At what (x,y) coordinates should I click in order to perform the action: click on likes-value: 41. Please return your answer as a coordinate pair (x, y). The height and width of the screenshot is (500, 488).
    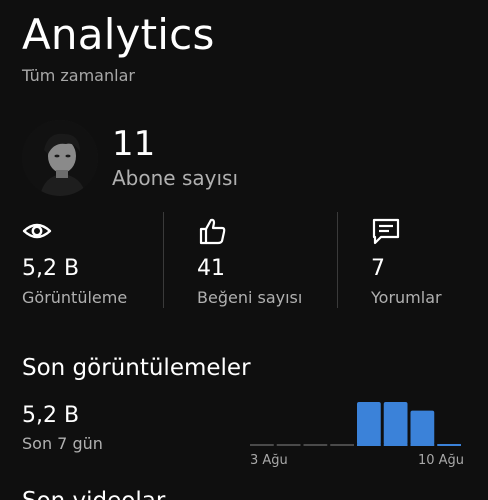
    Looking at the image, I should click on (211, 268).